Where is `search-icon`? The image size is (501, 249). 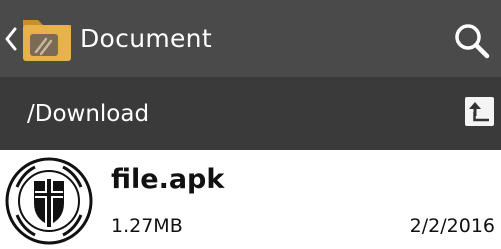
search-icon is located at coordinates (472, 41).